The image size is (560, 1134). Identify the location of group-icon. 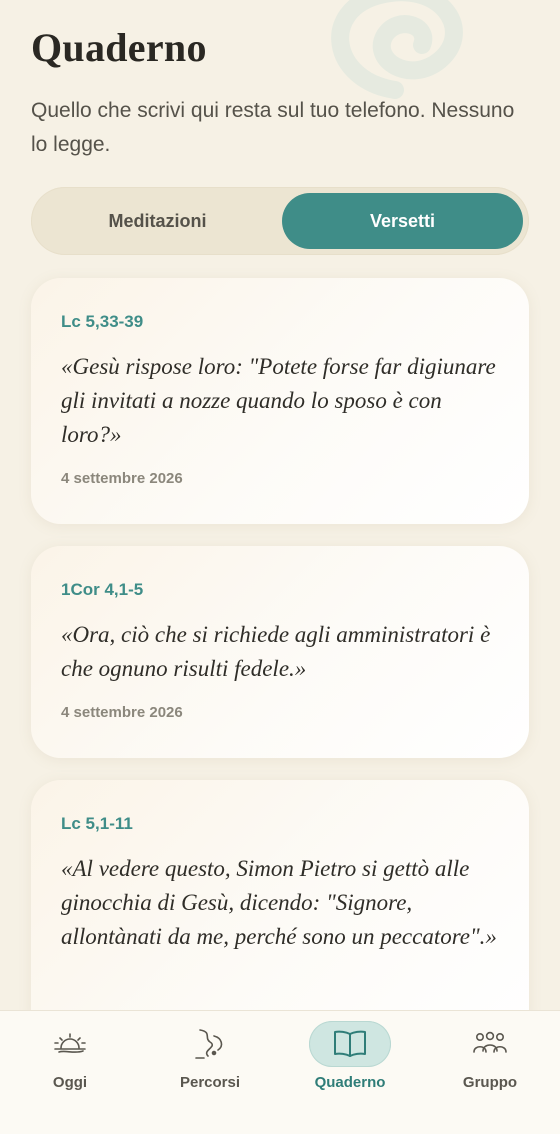
(490, 1044).